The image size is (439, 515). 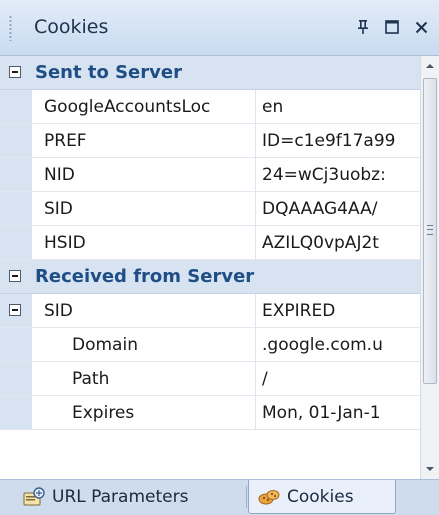 What do you see at coordinates (210, 379) in the screenshot?
I see `grid-row: Path /` at bounding box center [210, 379].